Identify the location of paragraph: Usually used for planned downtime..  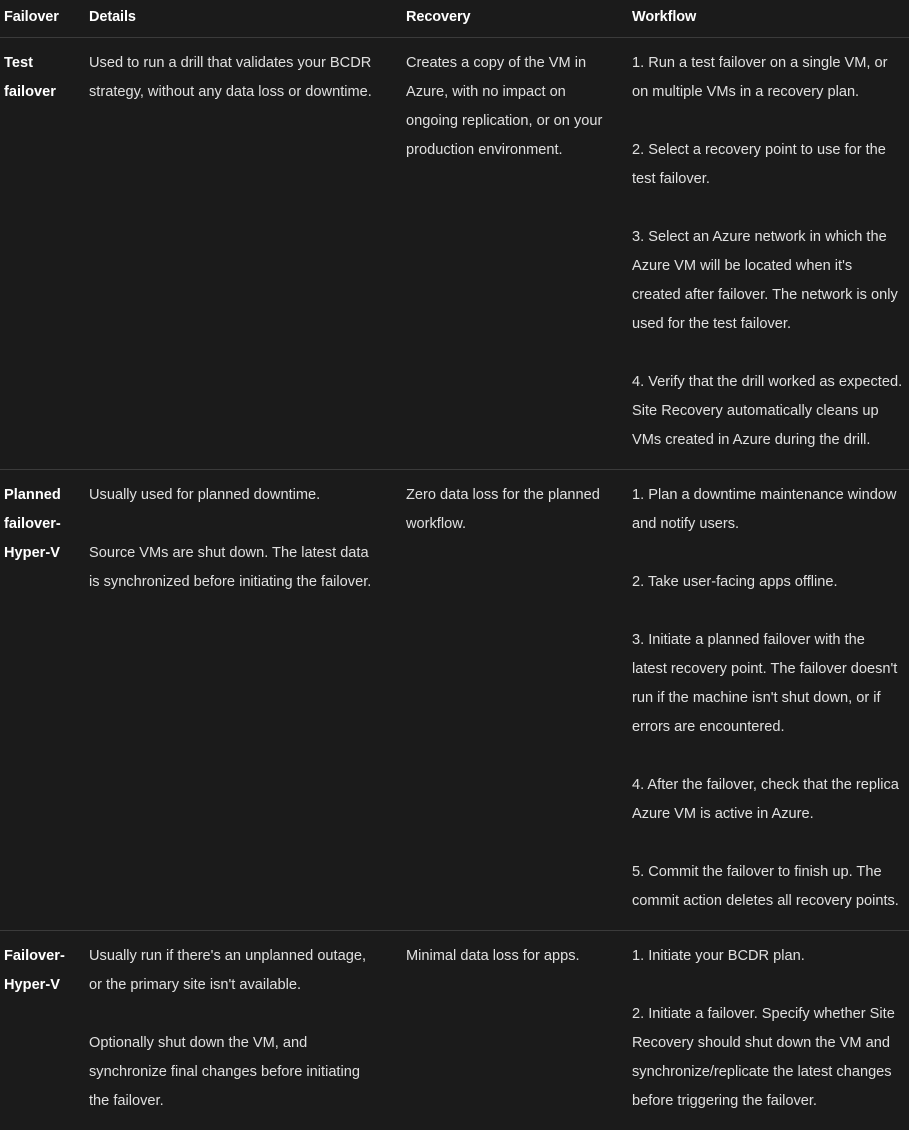
(234, 495).